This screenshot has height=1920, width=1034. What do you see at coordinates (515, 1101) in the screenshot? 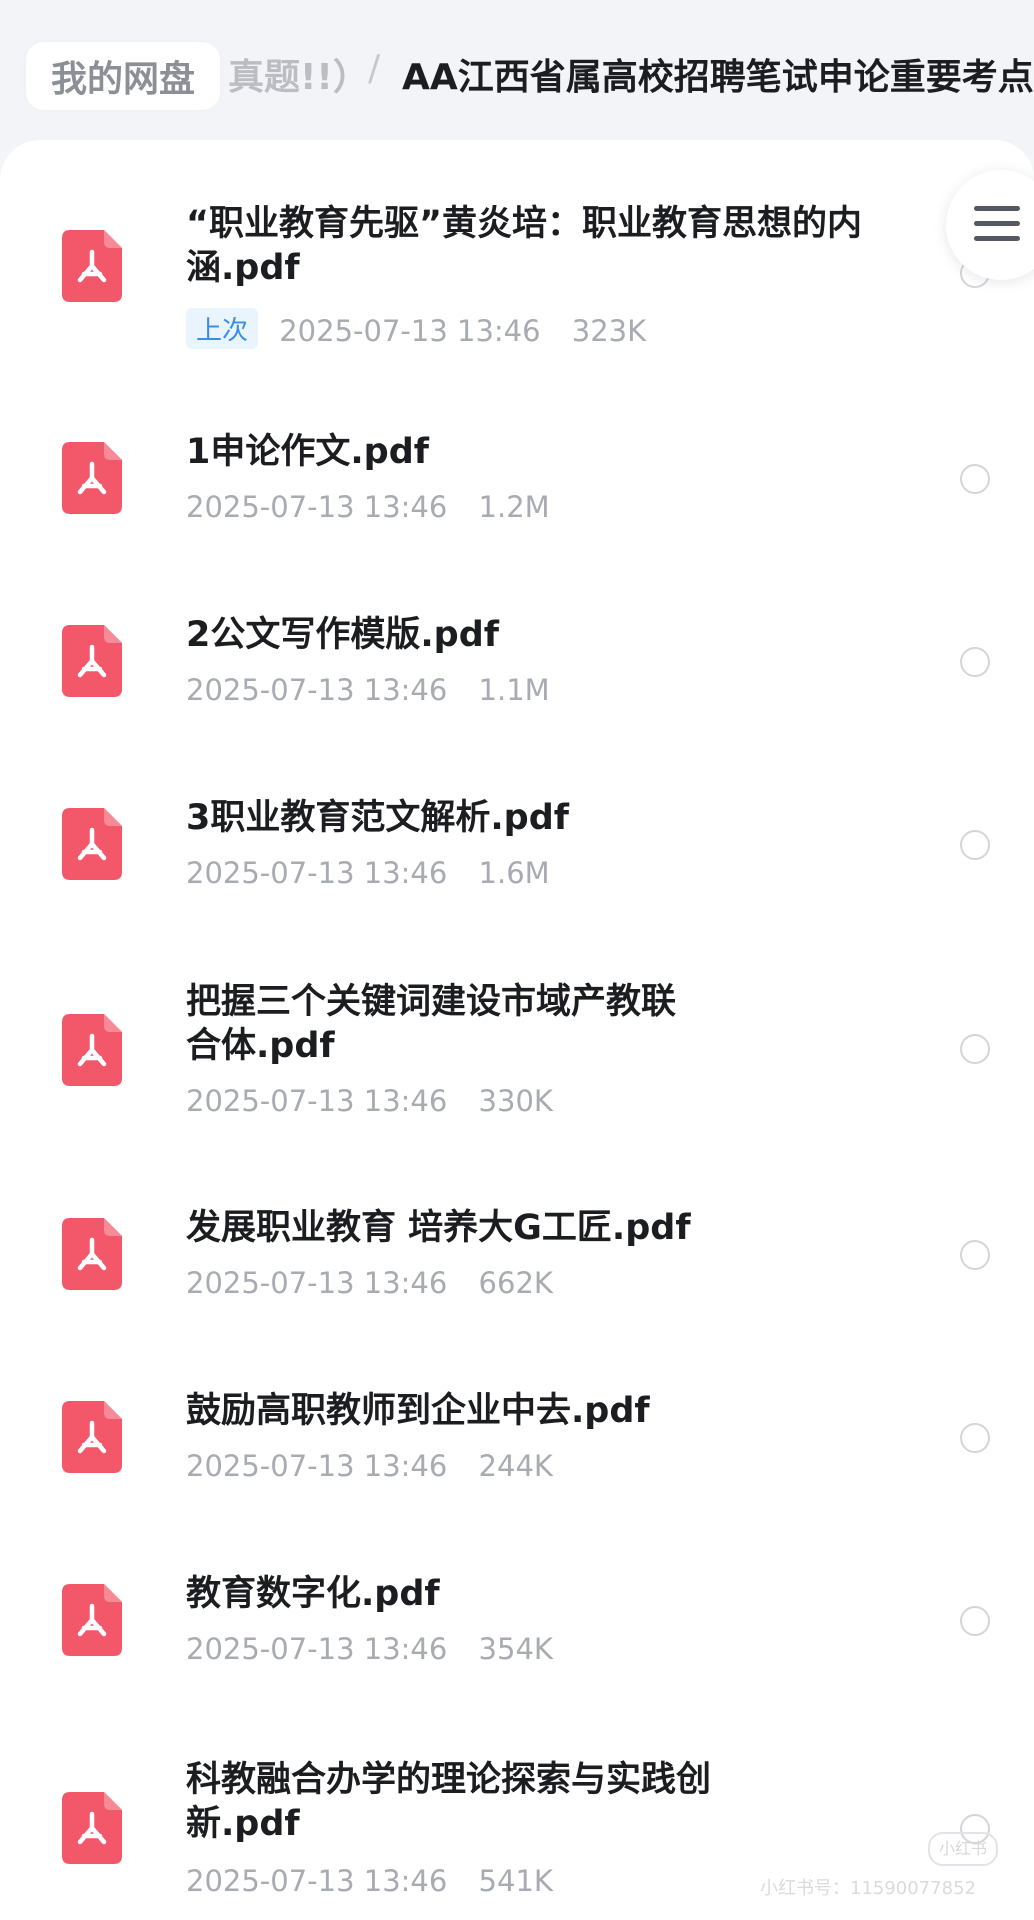
I see `file-size: 330K` at bounding box center [515, 1101].